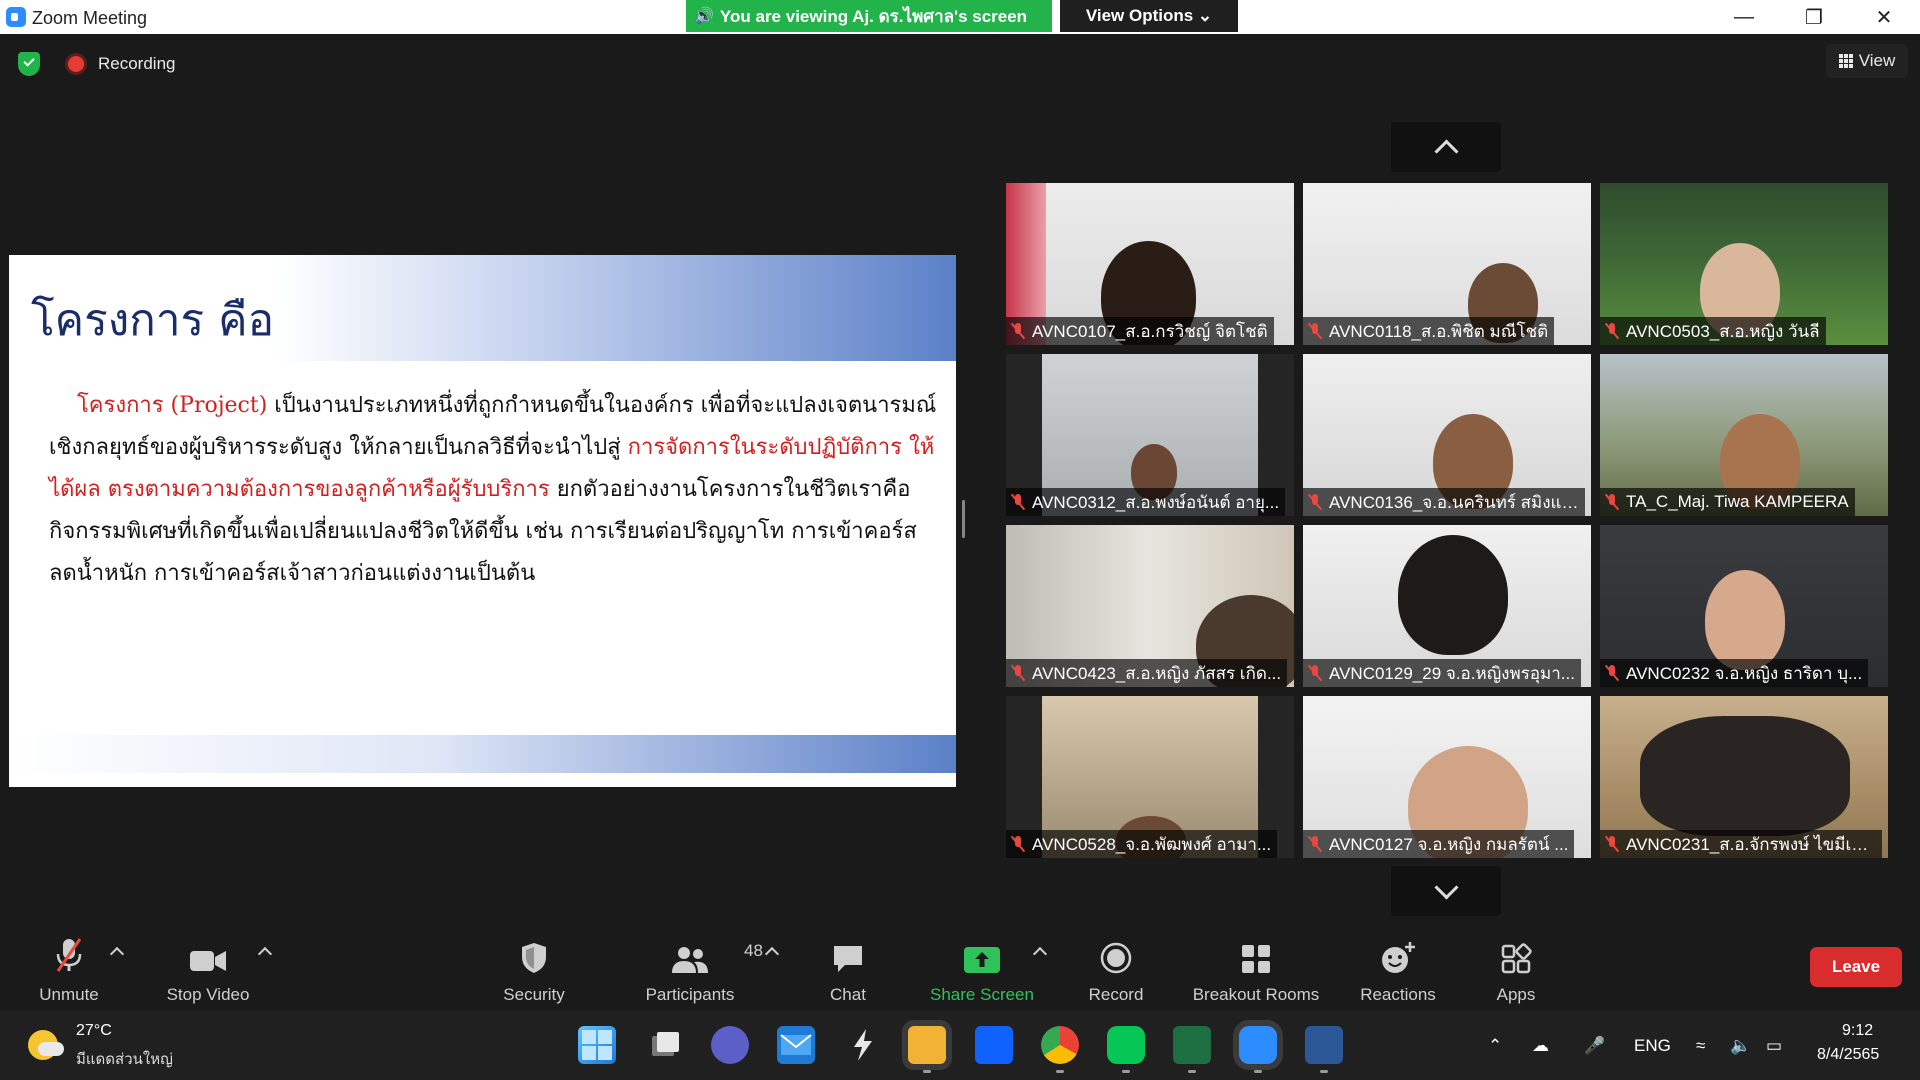  What do you see at coordinates (1814, 17) in the screenshot?
I see `restore-icon: ❐` at bounding box center [1814, 17].